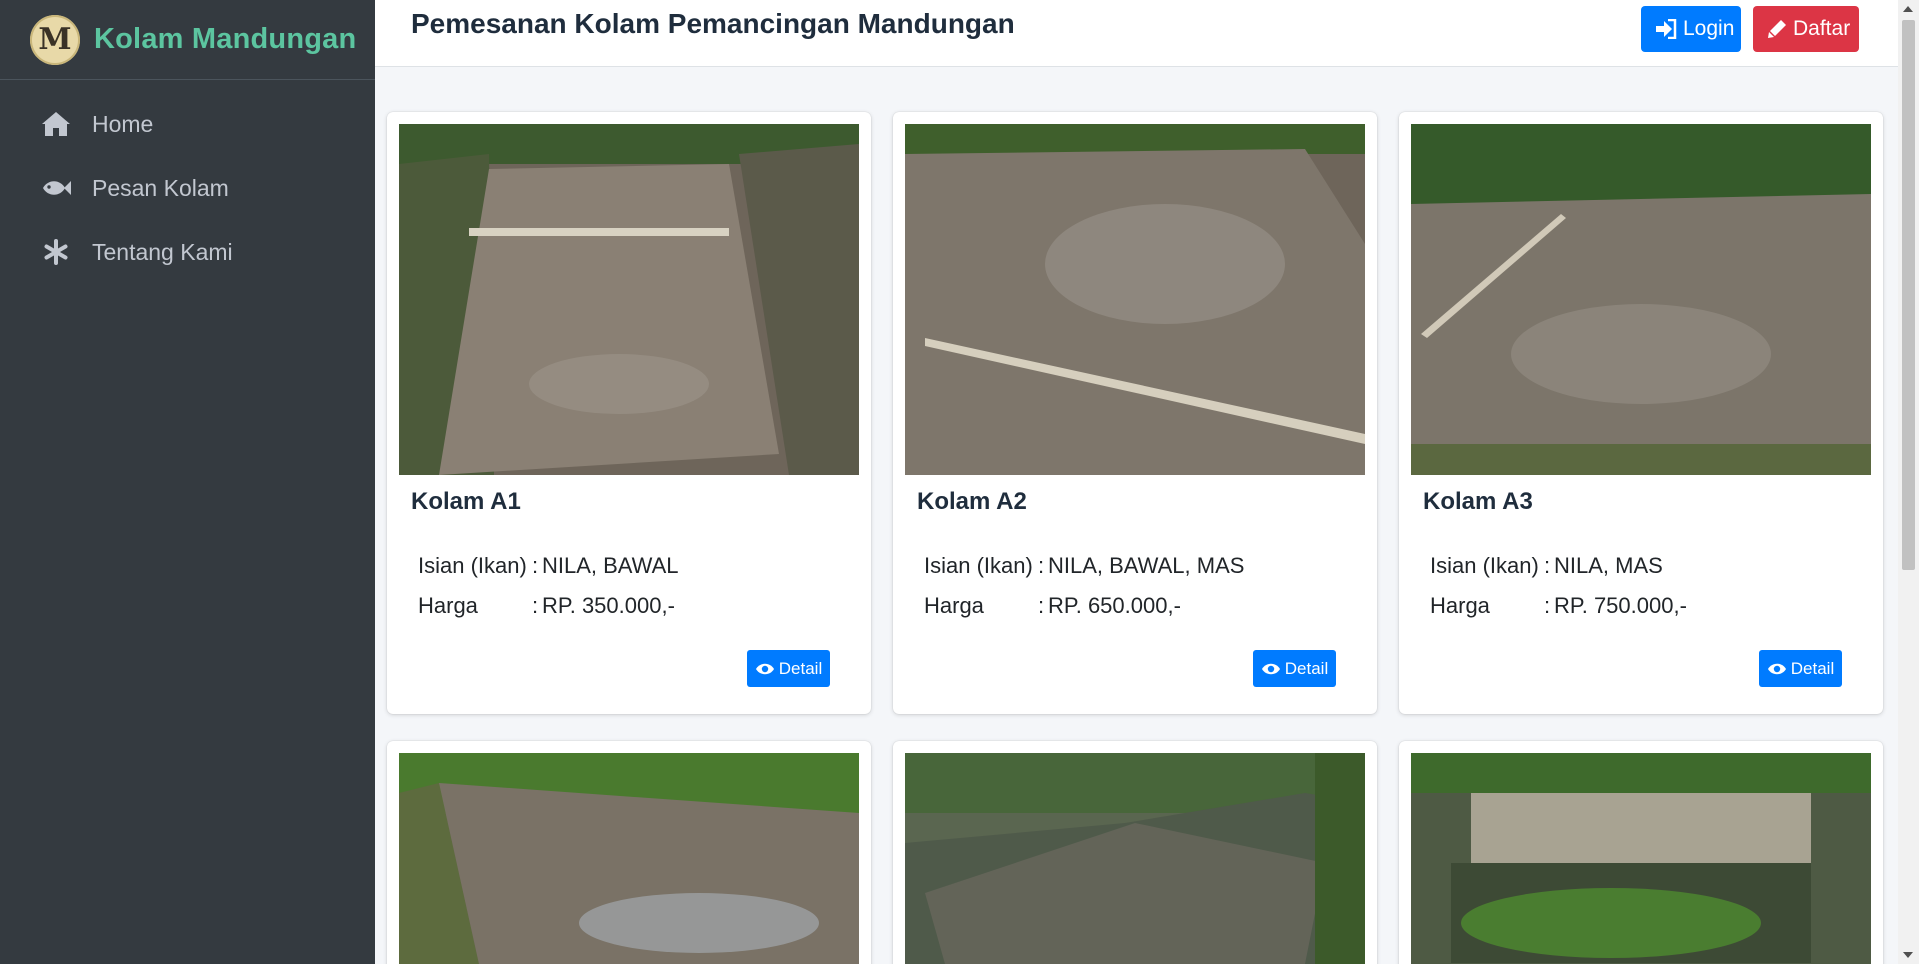 Image resolution: width=1919 pixels, height=964 pixels. What do you see at coordinates (56, 252) in the screenshot?
I see `asterisk-icon` at bounding box center [56, 252].